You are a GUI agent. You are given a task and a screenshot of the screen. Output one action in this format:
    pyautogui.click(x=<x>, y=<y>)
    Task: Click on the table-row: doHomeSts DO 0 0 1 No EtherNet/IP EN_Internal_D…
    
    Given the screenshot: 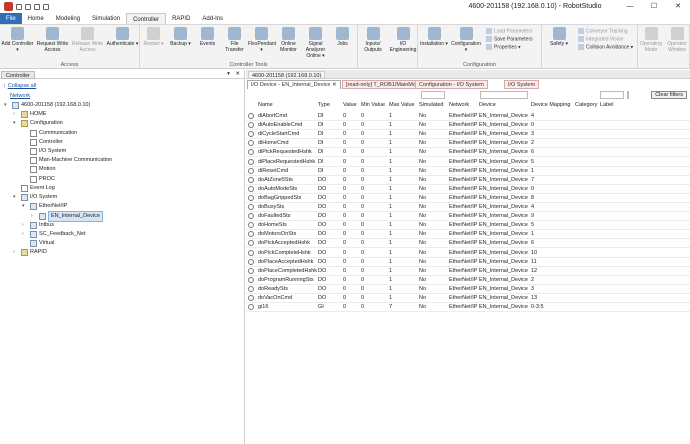 What is the action you would take?
    pyautogui.click(x=468, y=226)
    